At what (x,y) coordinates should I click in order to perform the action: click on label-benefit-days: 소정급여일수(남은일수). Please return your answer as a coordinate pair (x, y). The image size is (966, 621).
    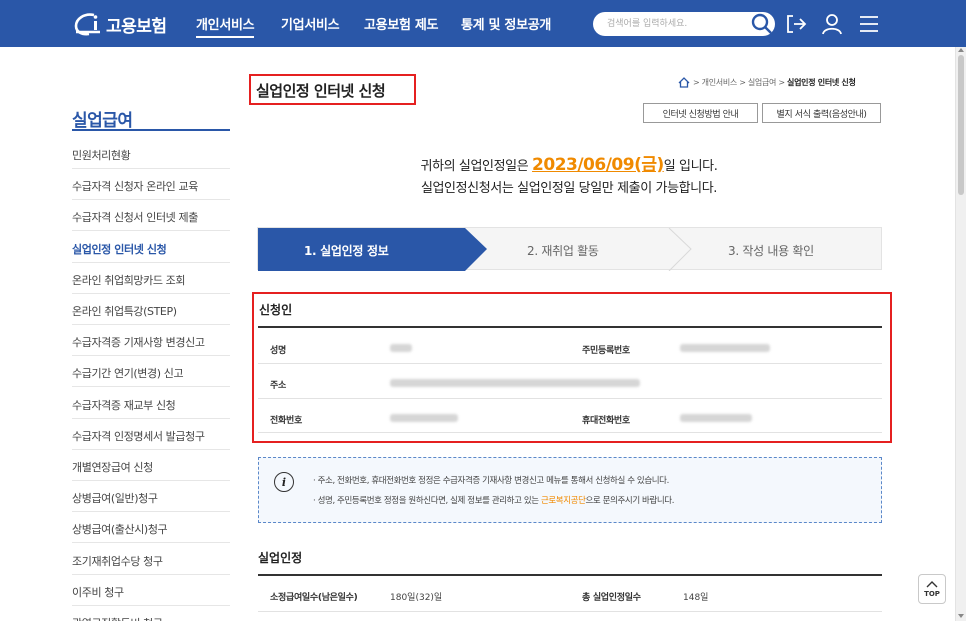
    Looking at the image, I should click on (314, 598).